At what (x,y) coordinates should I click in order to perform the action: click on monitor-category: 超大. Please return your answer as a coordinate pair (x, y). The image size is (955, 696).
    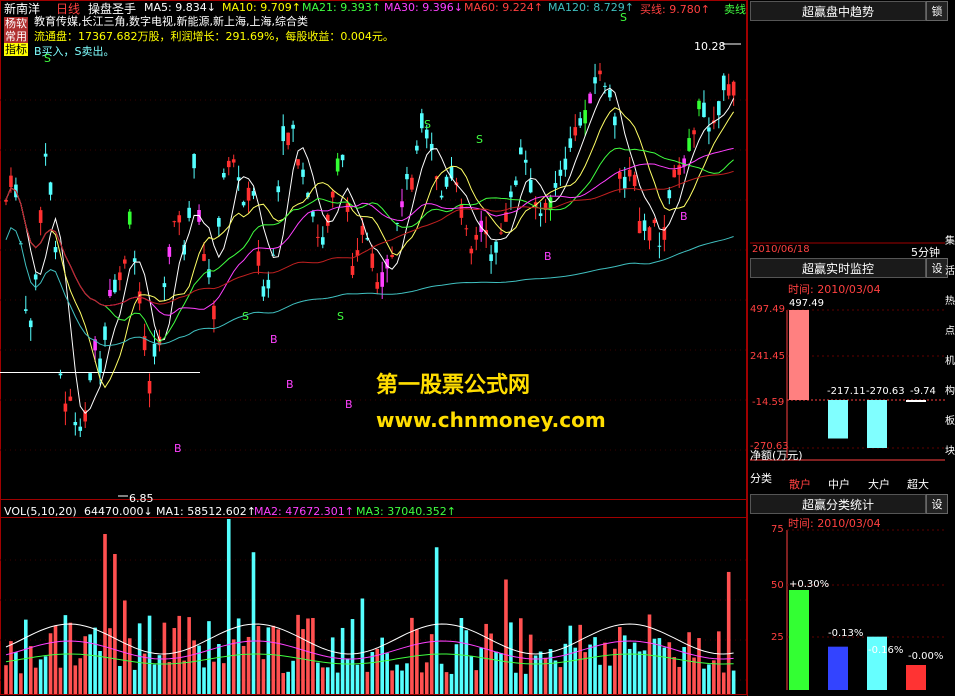
    Looking at the image, I should click on (918, 484).